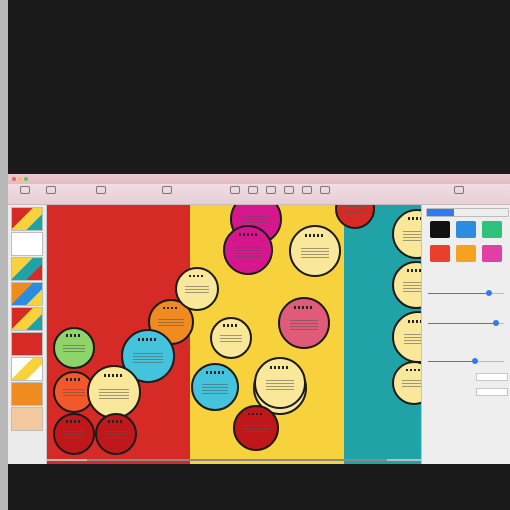  I want to click on minimize-window-button, so click(20, 179).